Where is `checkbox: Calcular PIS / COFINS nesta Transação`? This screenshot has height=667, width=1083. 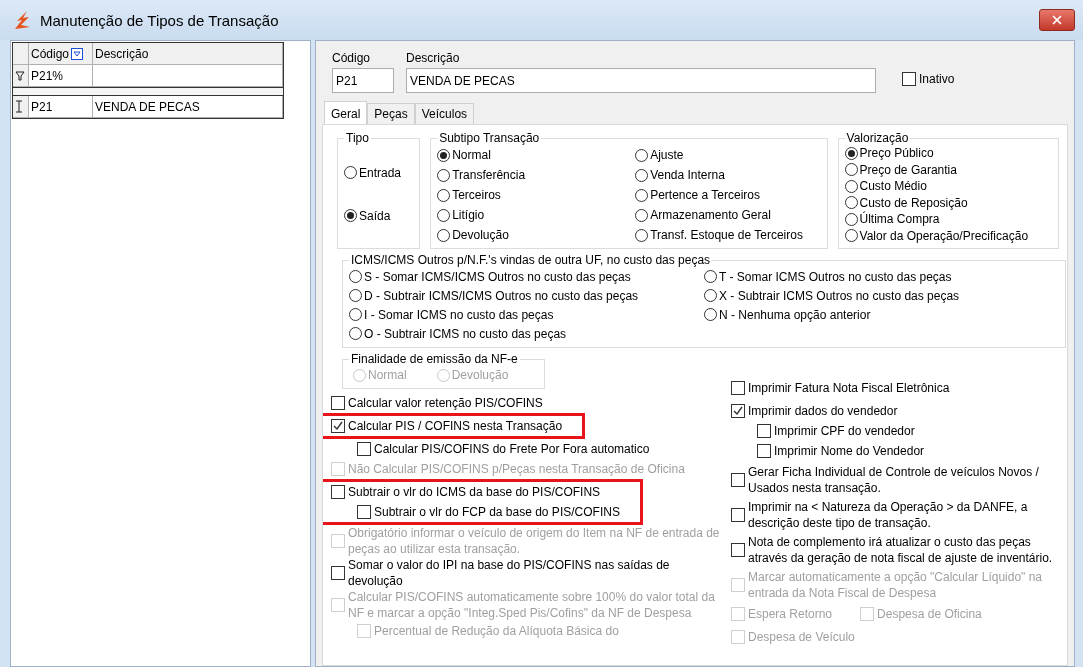
checkbox: Calcular PIS / COFINS nesta Transação is located at coordinates (447, 426).